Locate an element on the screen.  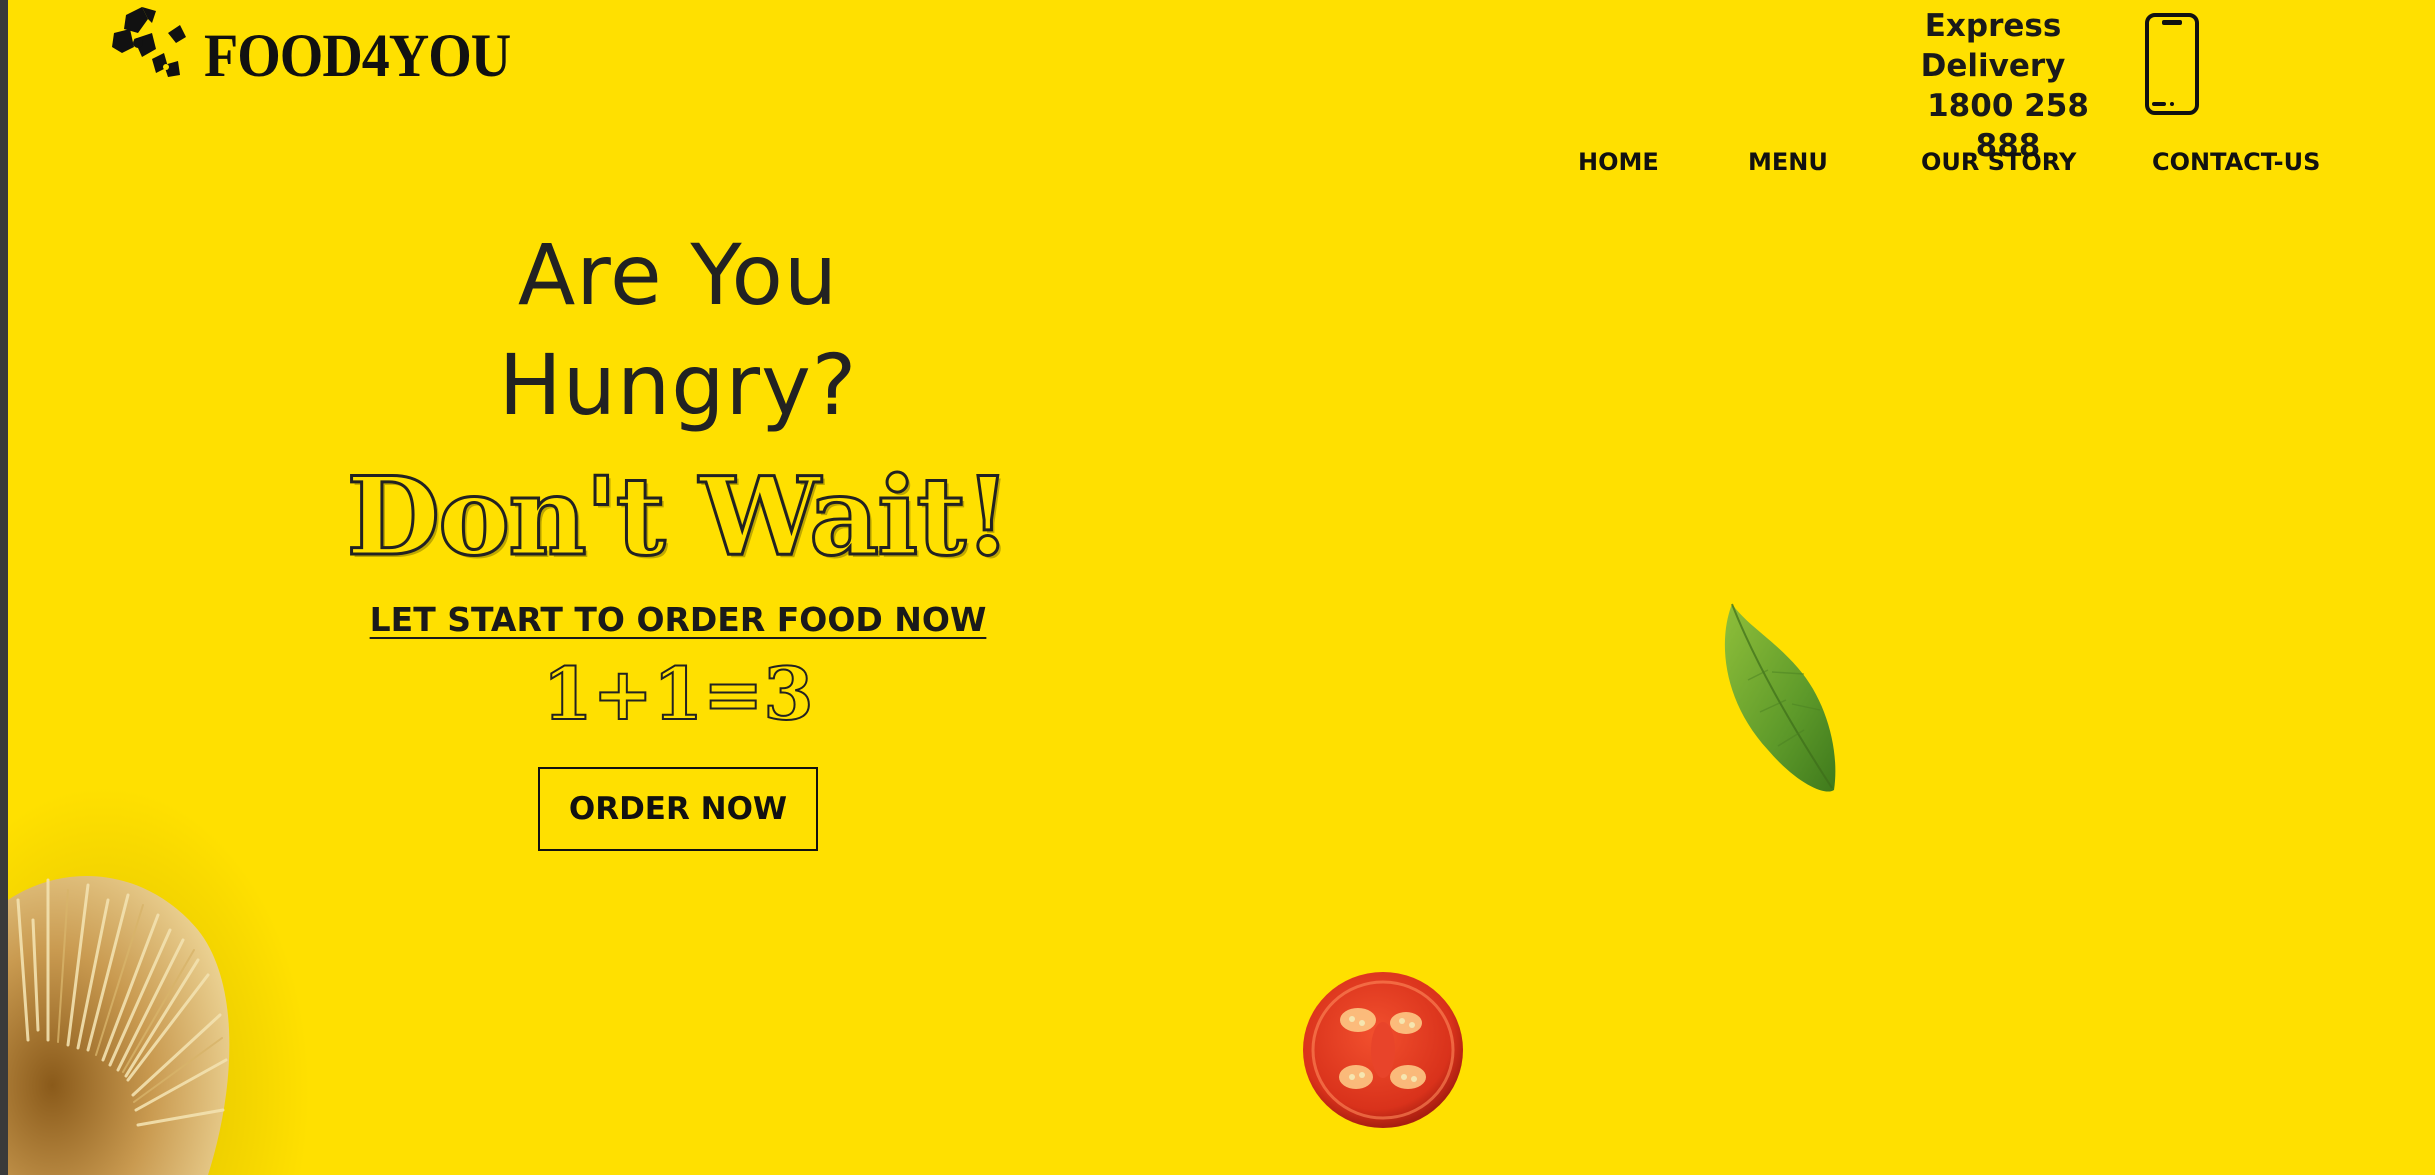
order-now-button: ORDER NOW is located at coordinates (678, 809).